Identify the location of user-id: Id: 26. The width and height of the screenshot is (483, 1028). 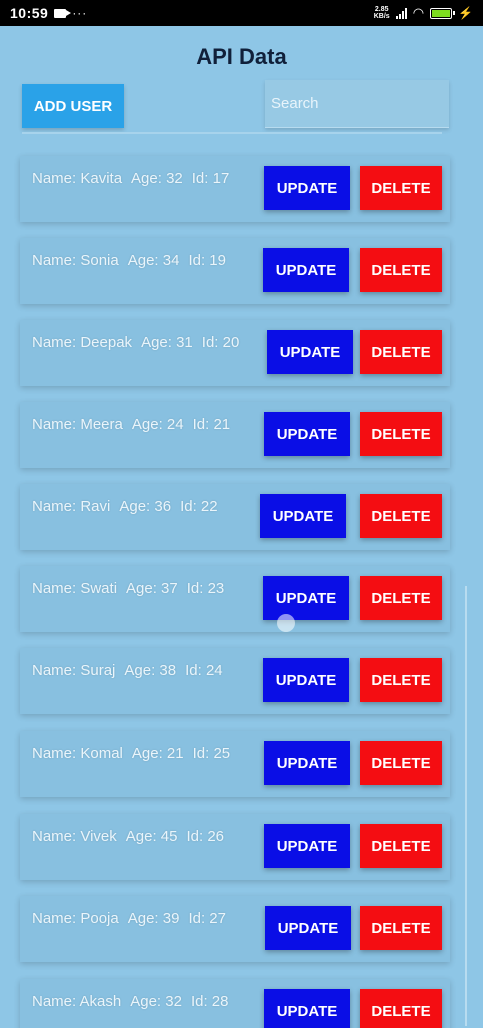
(205, 836).